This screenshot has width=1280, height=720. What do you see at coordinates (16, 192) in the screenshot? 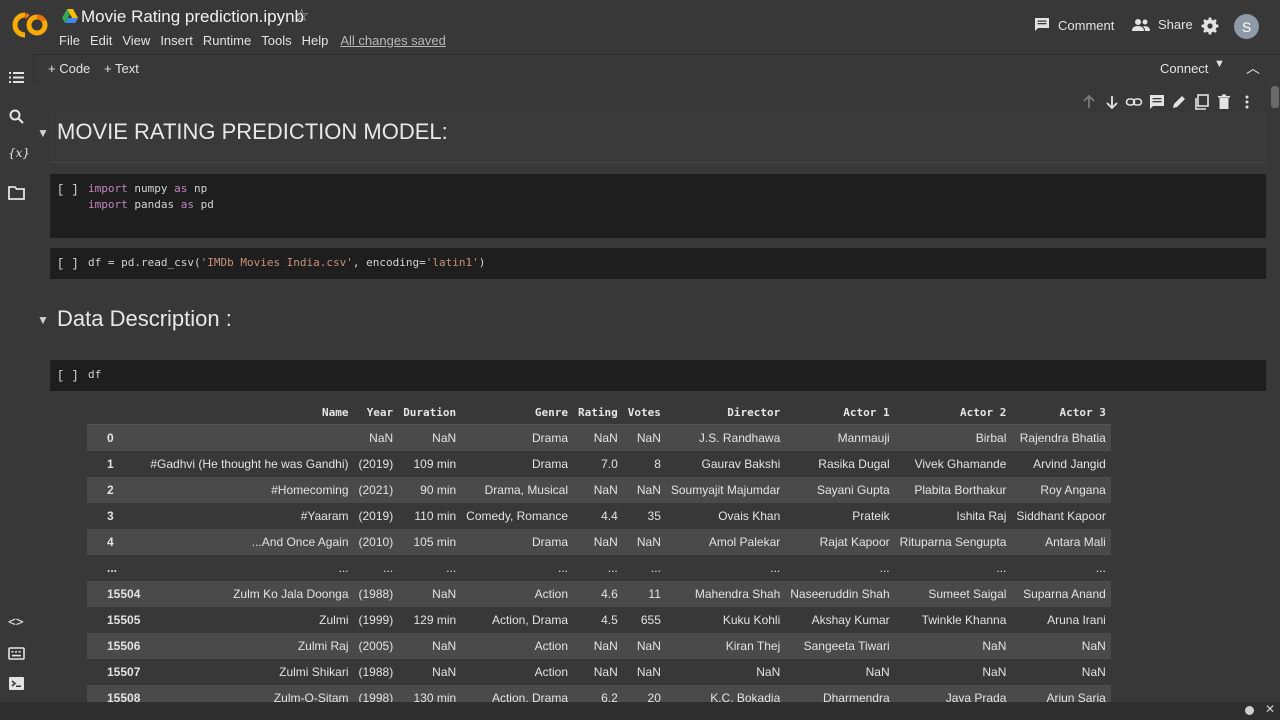
I see `files-icon` at bounding box center [16, 192].